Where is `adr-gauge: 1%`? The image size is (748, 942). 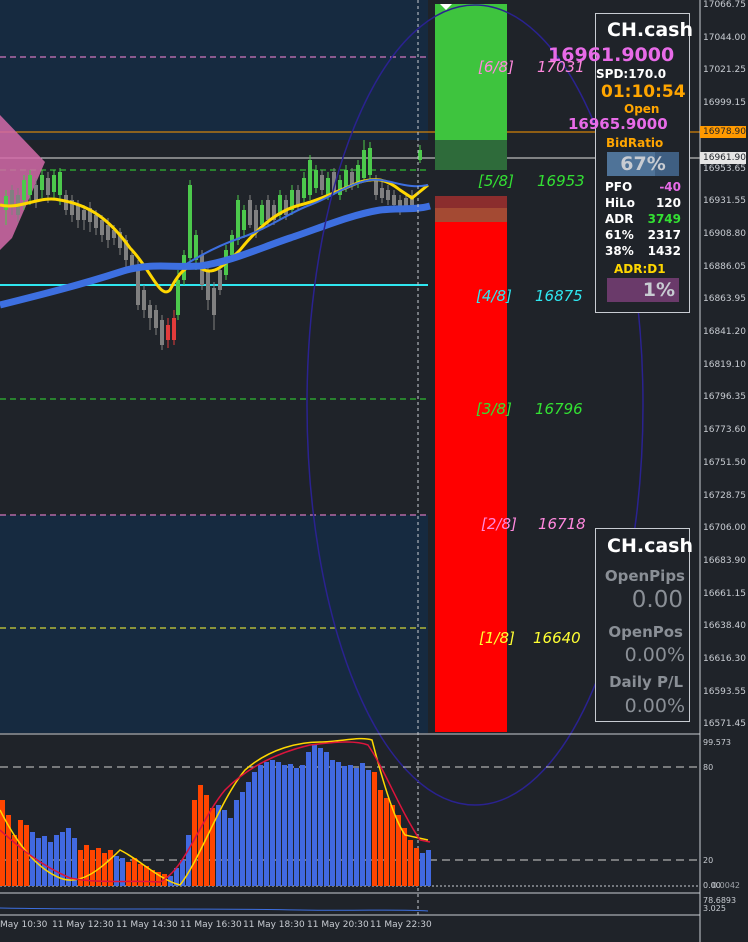
adr-gauge: 1% is located at coordinates (643, 290).